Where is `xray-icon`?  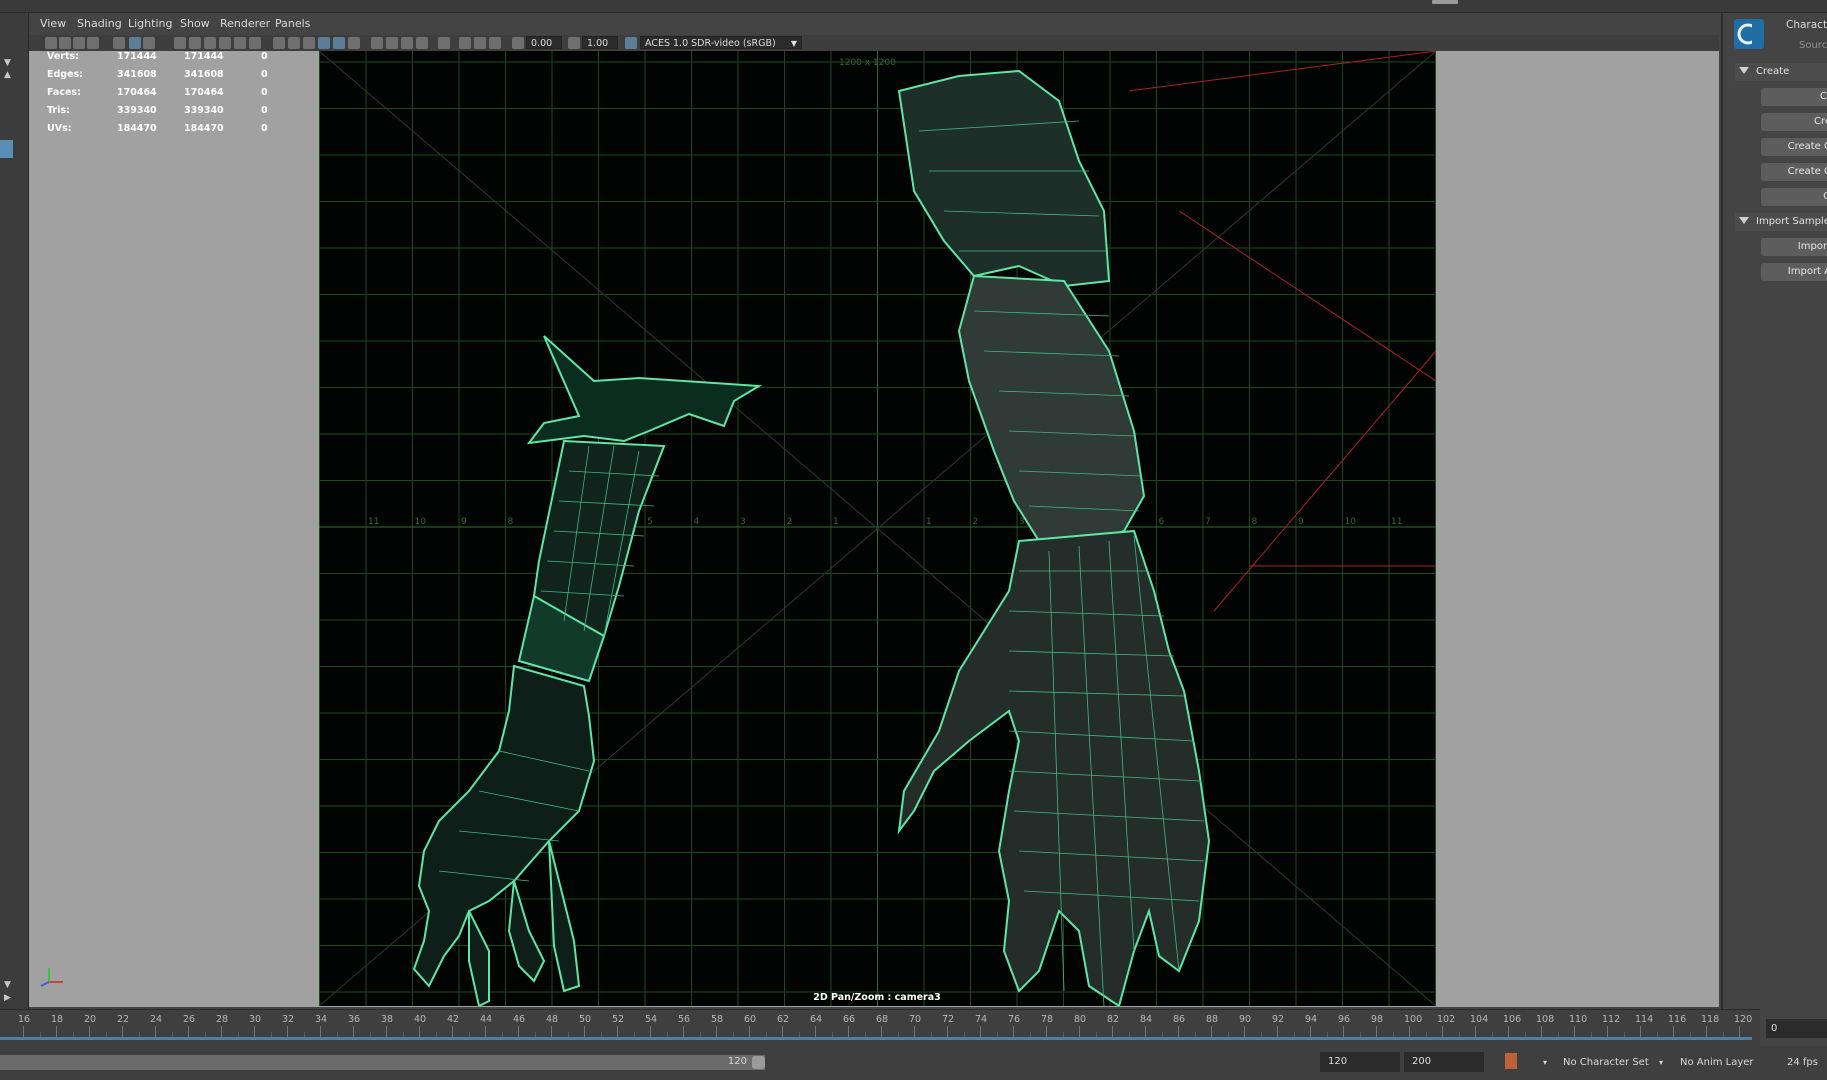
xray-icon is located at coordinates (465, 43).